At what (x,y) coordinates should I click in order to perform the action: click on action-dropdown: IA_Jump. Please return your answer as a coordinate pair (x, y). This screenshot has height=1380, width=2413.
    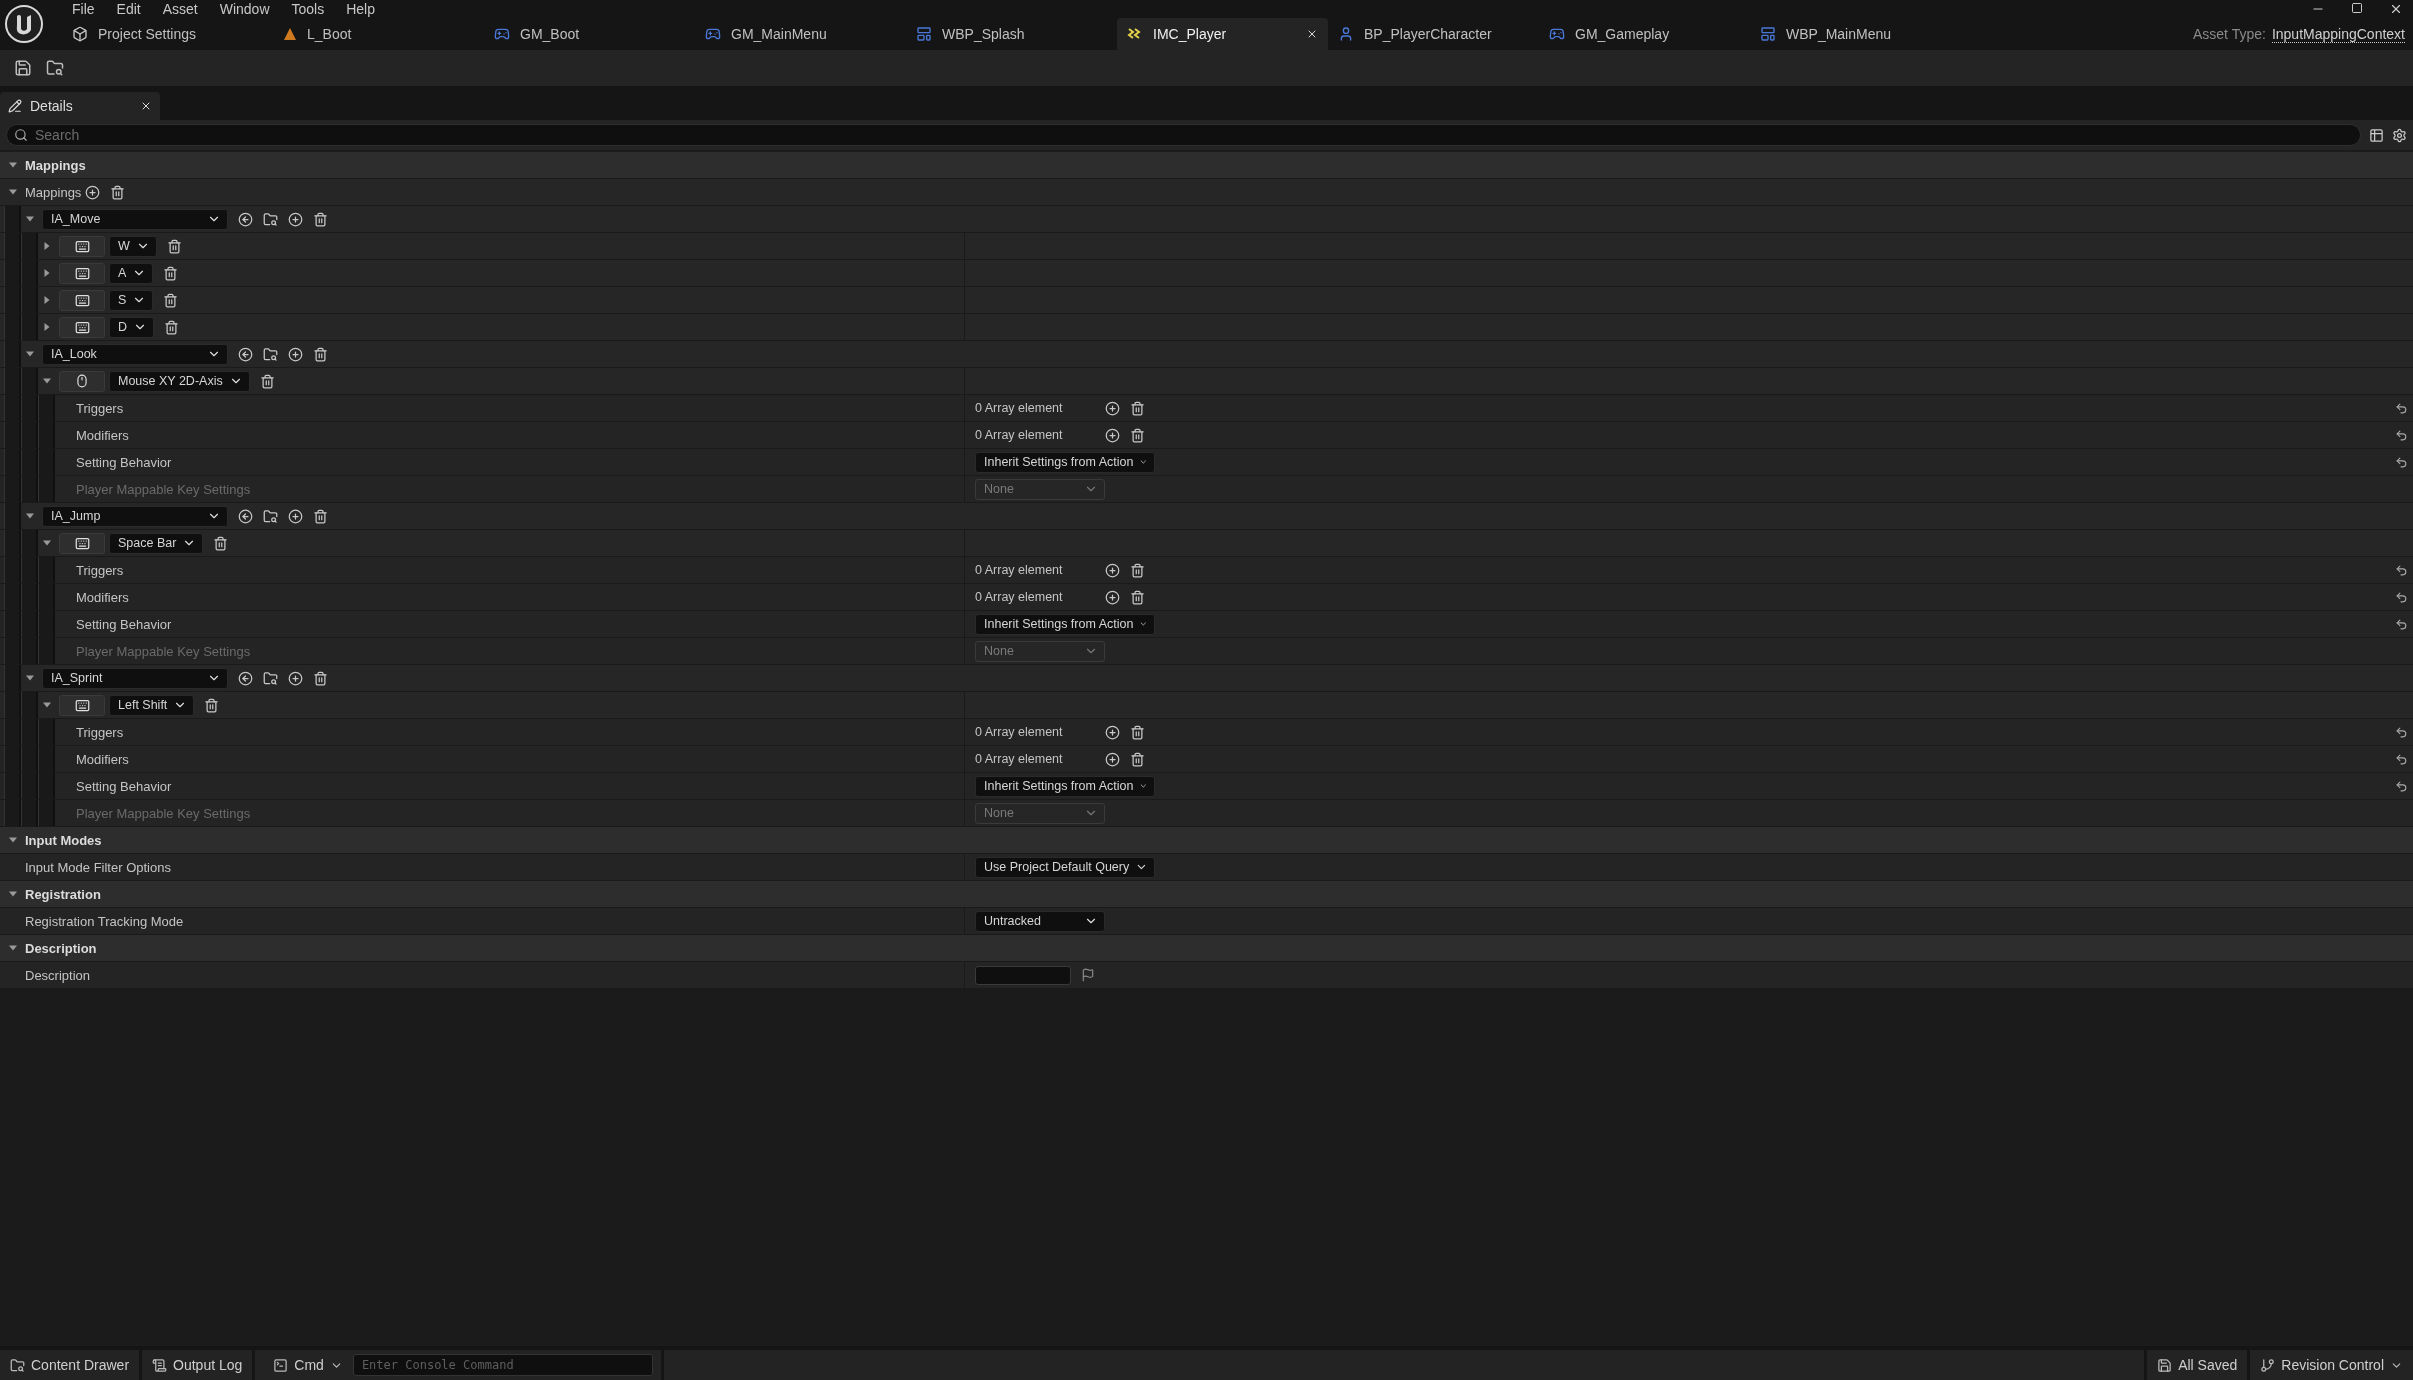
    Looking at the image, I should click on (135, 516).